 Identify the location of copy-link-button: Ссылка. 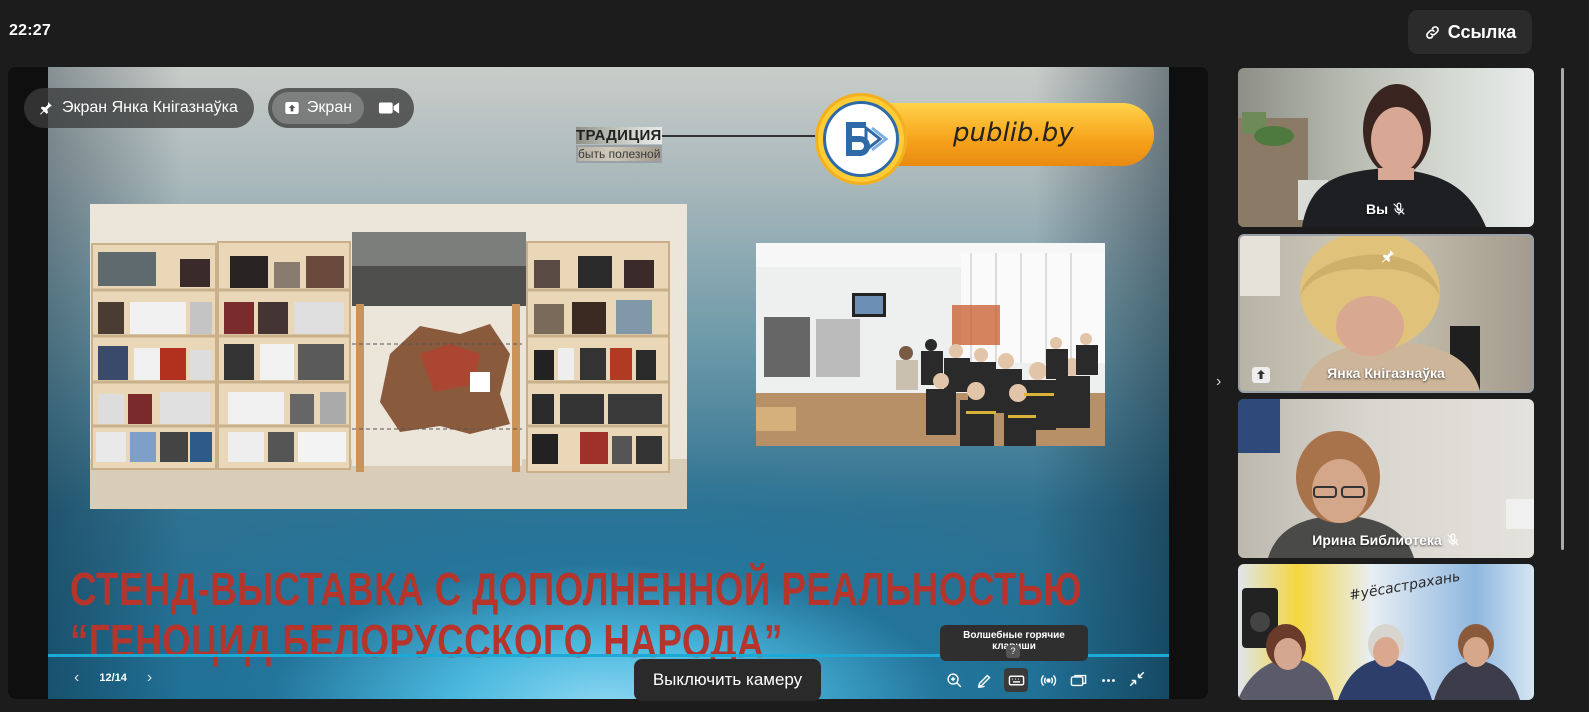
(1470, 32).